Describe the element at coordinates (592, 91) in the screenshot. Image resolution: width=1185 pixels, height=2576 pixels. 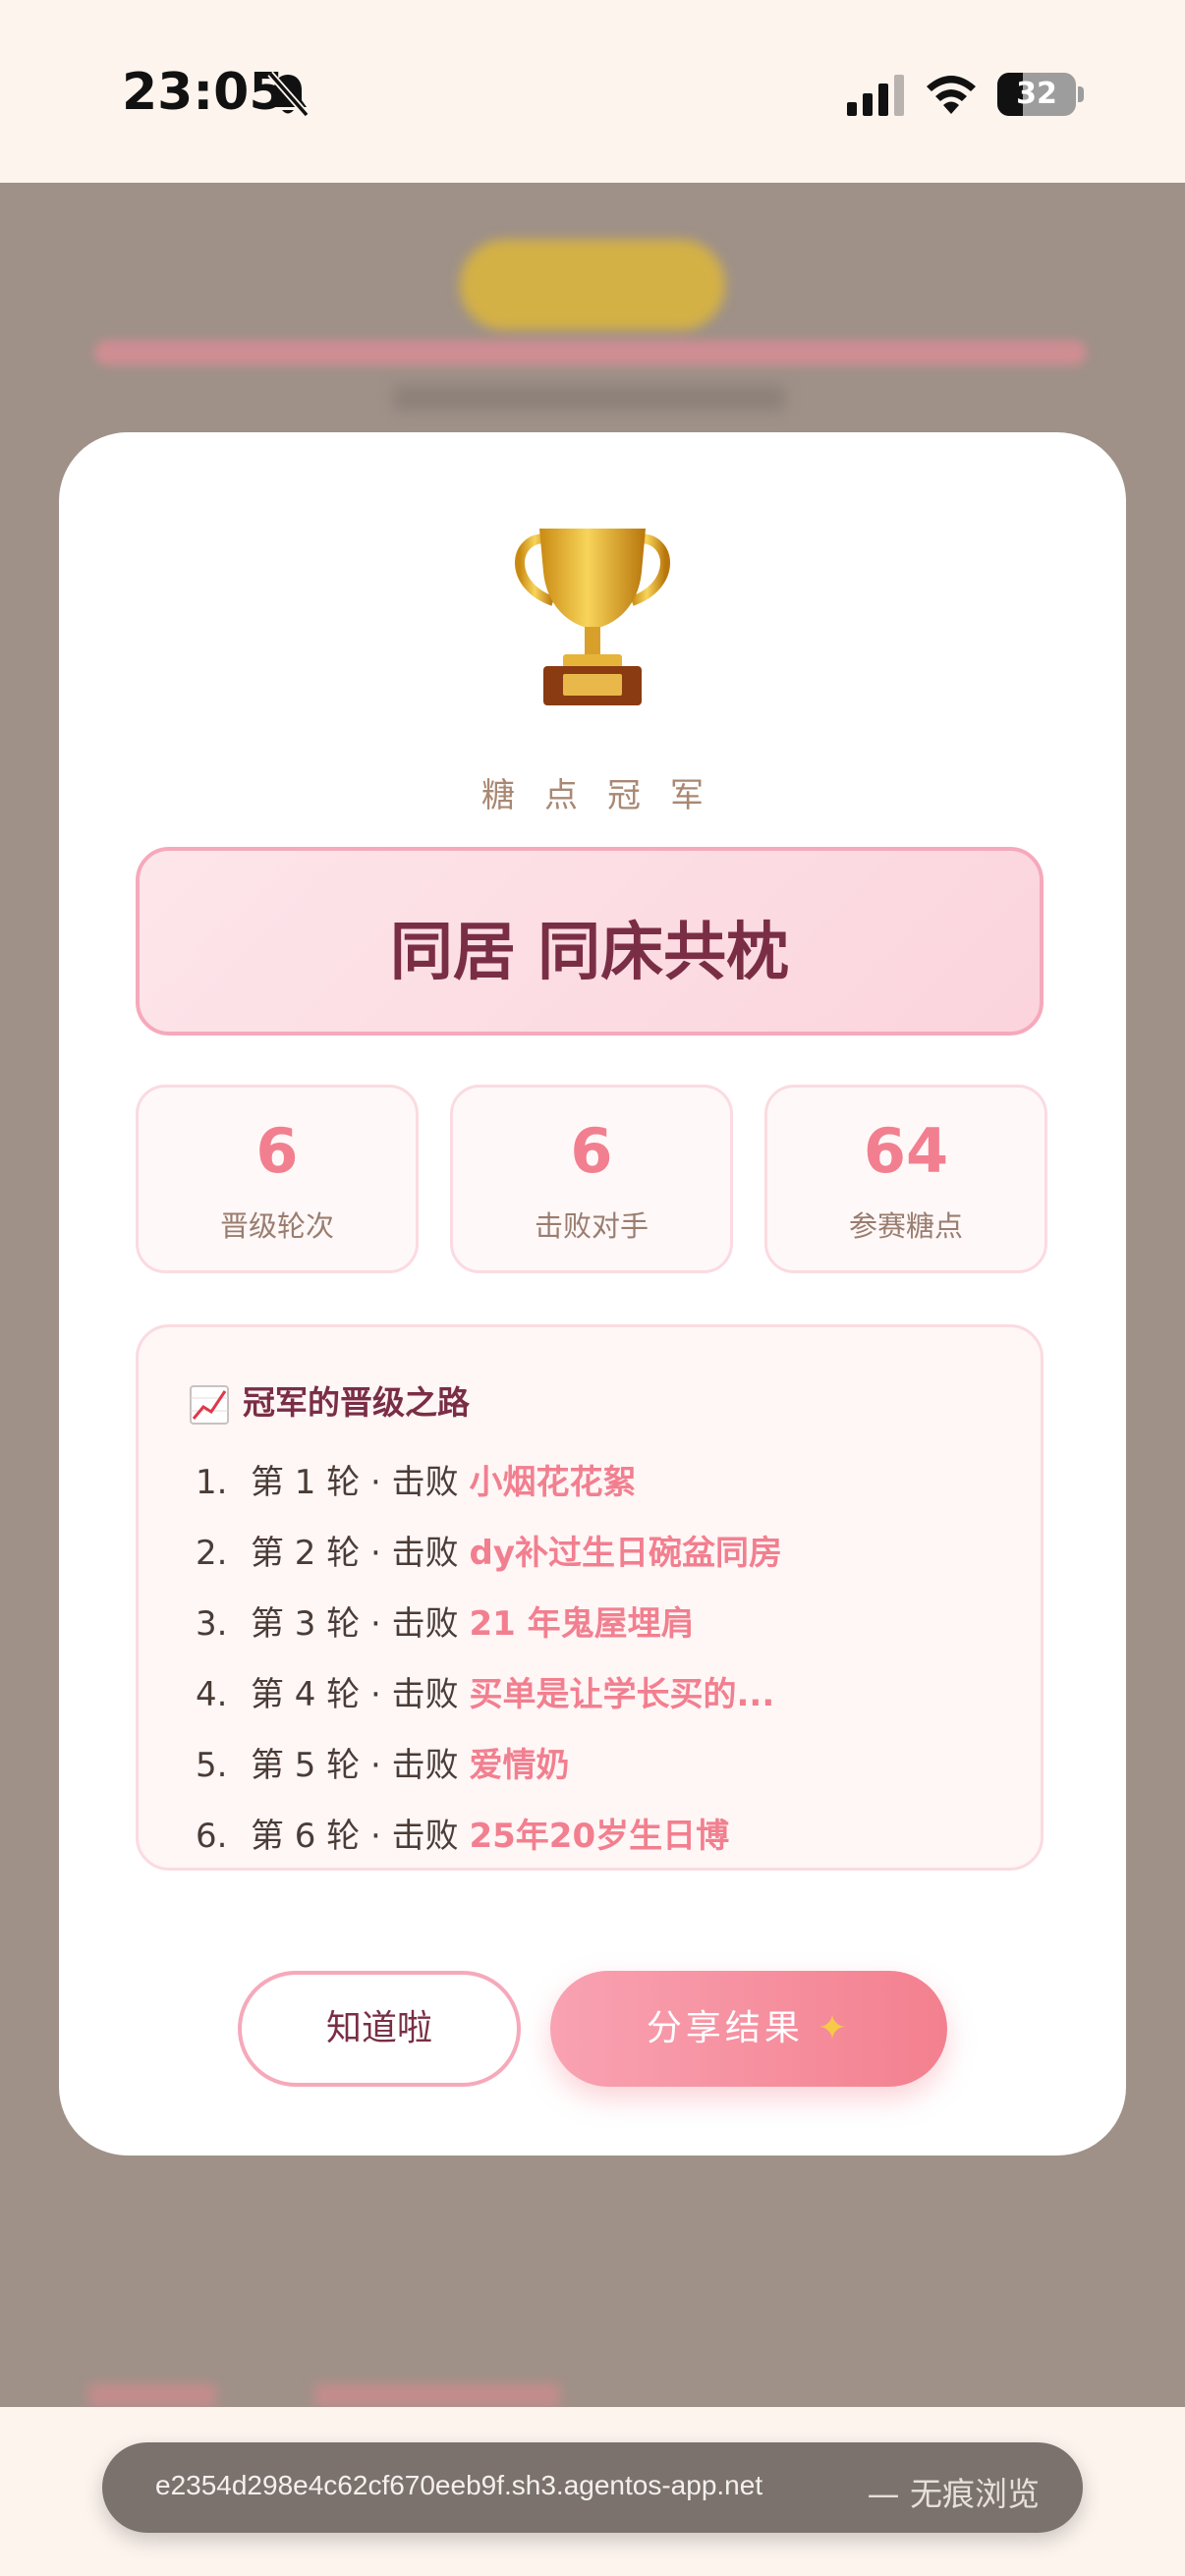
I see `status-bar: 23:05 32` at that location.